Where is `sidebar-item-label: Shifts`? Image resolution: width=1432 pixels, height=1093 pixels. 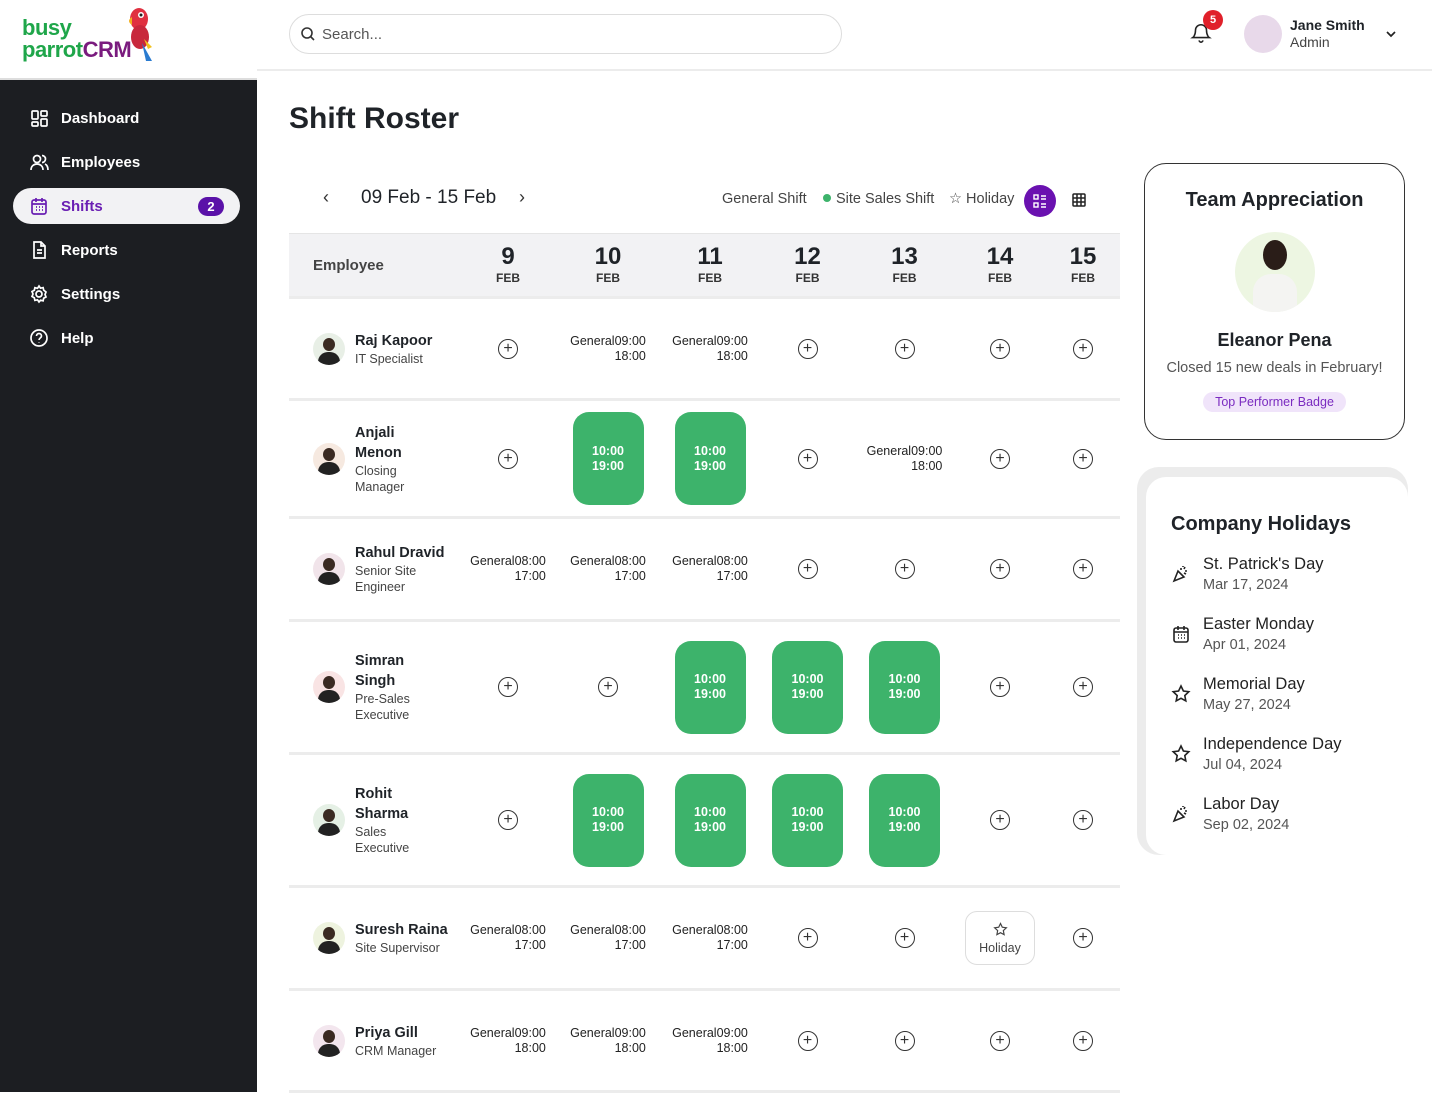 sidebar-item-label: Shifts is located at coordinates (82, 206).